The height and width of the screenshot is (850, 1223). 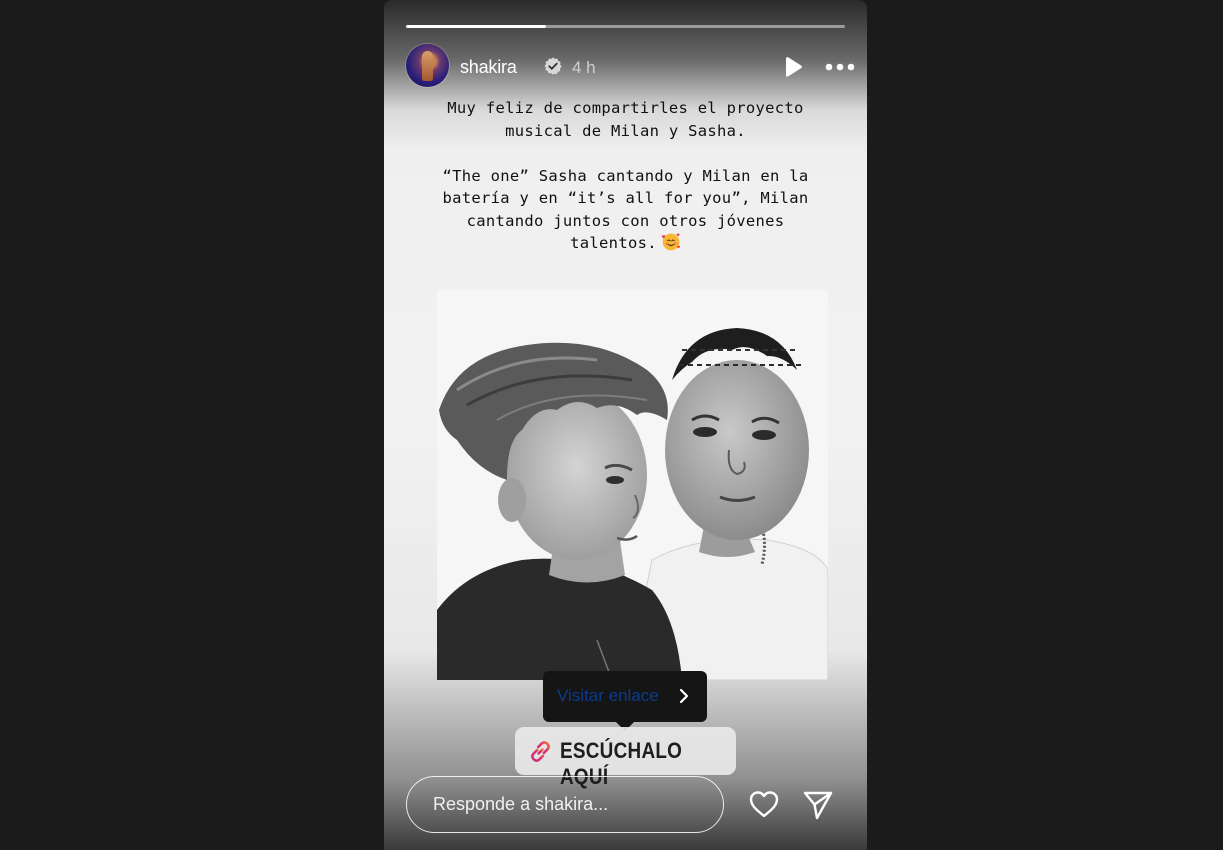 What do you see at coordinates (670, 242) in the screenshot?
I see `smiling-face-with-hearts-icon` at bounding box center [670, 242].